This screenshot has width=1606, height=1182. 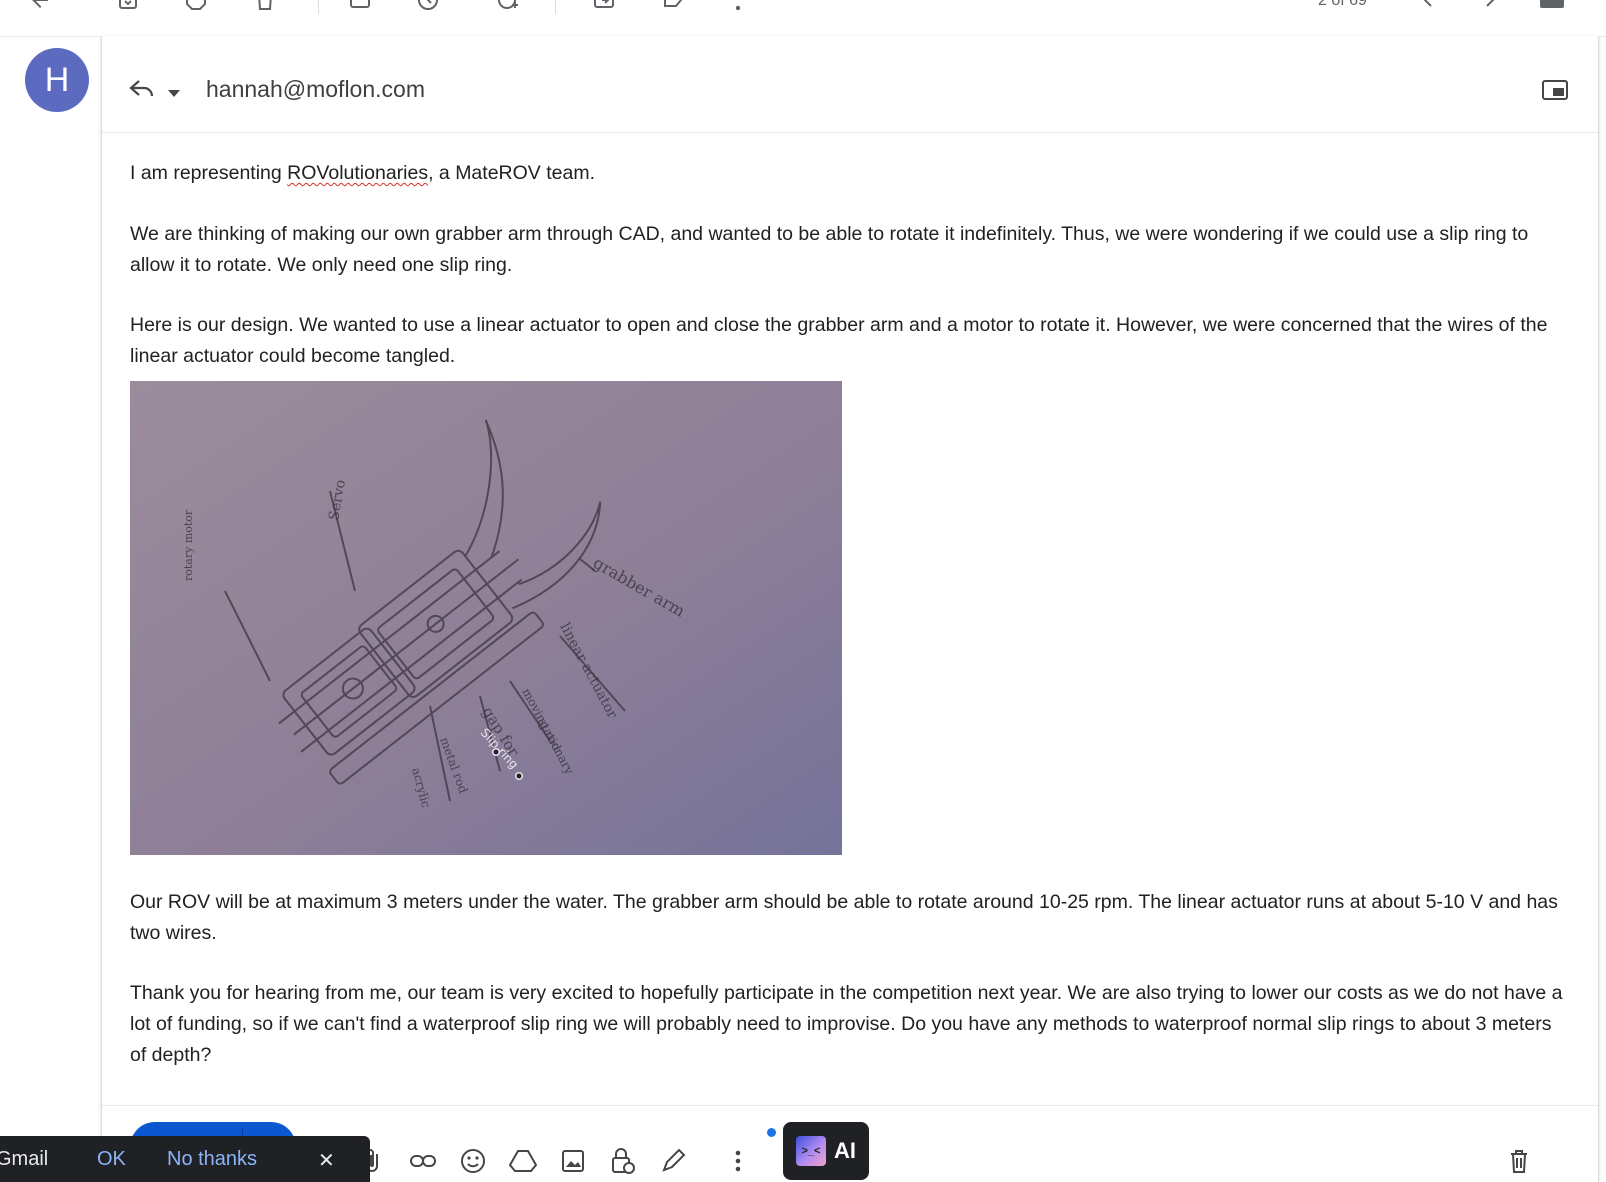 I want to click on snackbar-close-icon: ✕, so click(x=326, y=1160).